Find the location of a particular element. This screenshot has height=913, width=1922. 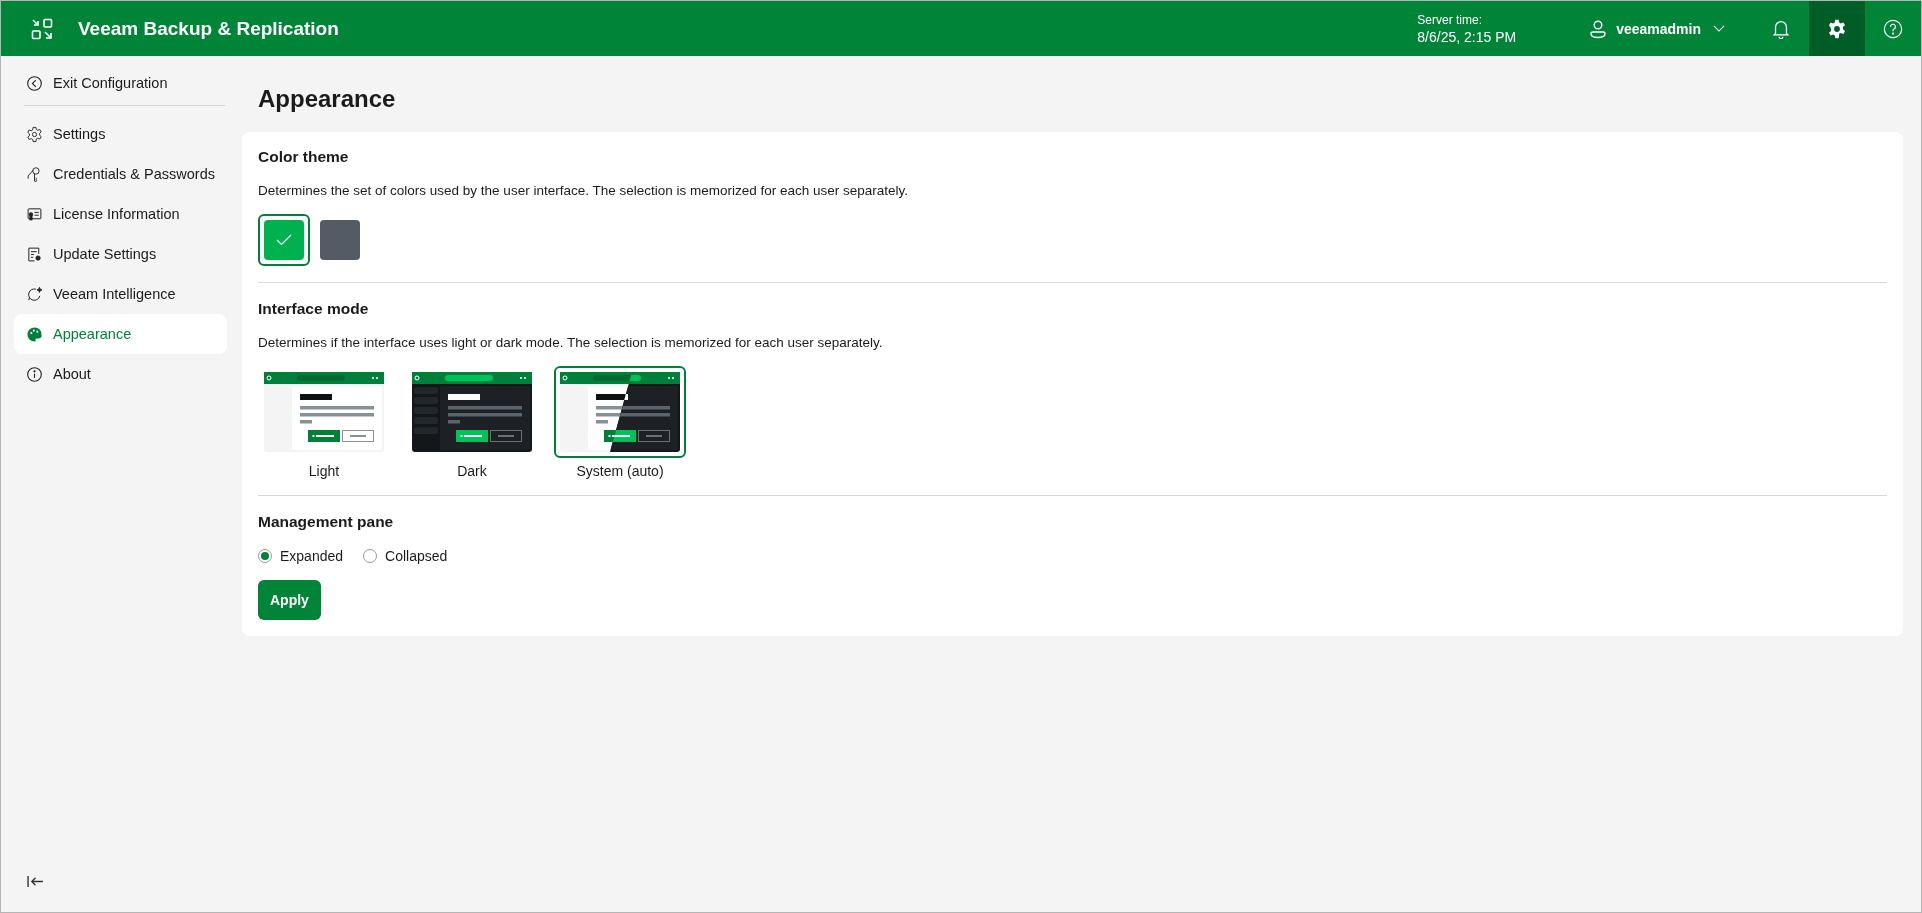

app-title: Veeam Backup & Replication is located at coordinates (208, 28).